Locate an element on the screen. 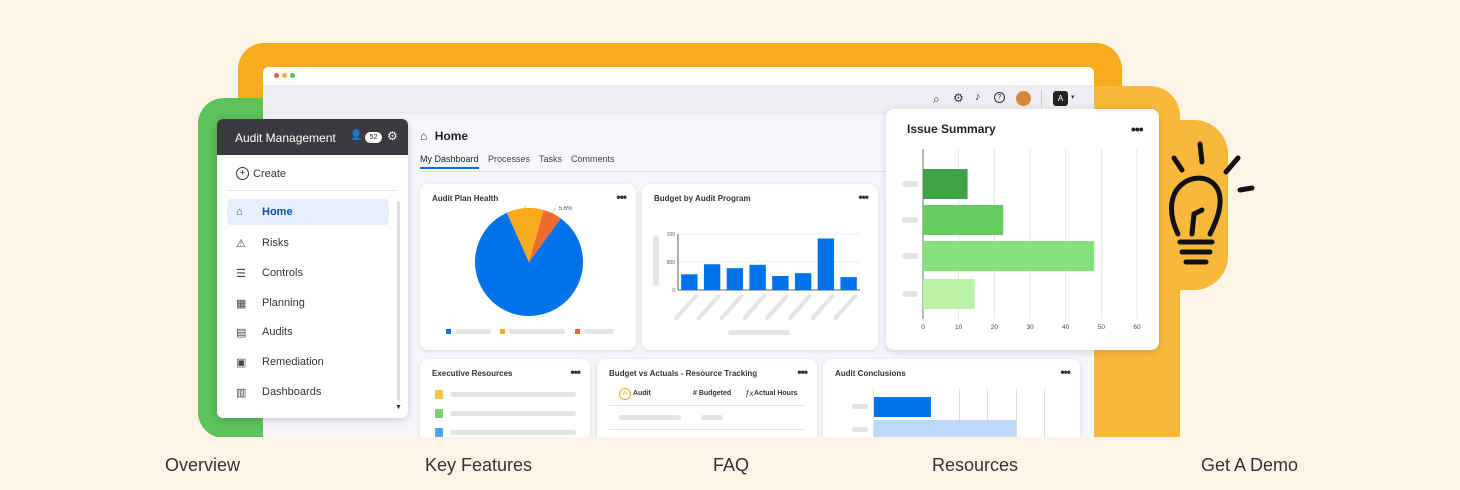  slice-label: 5.6% is located at coordinates (566, 209).